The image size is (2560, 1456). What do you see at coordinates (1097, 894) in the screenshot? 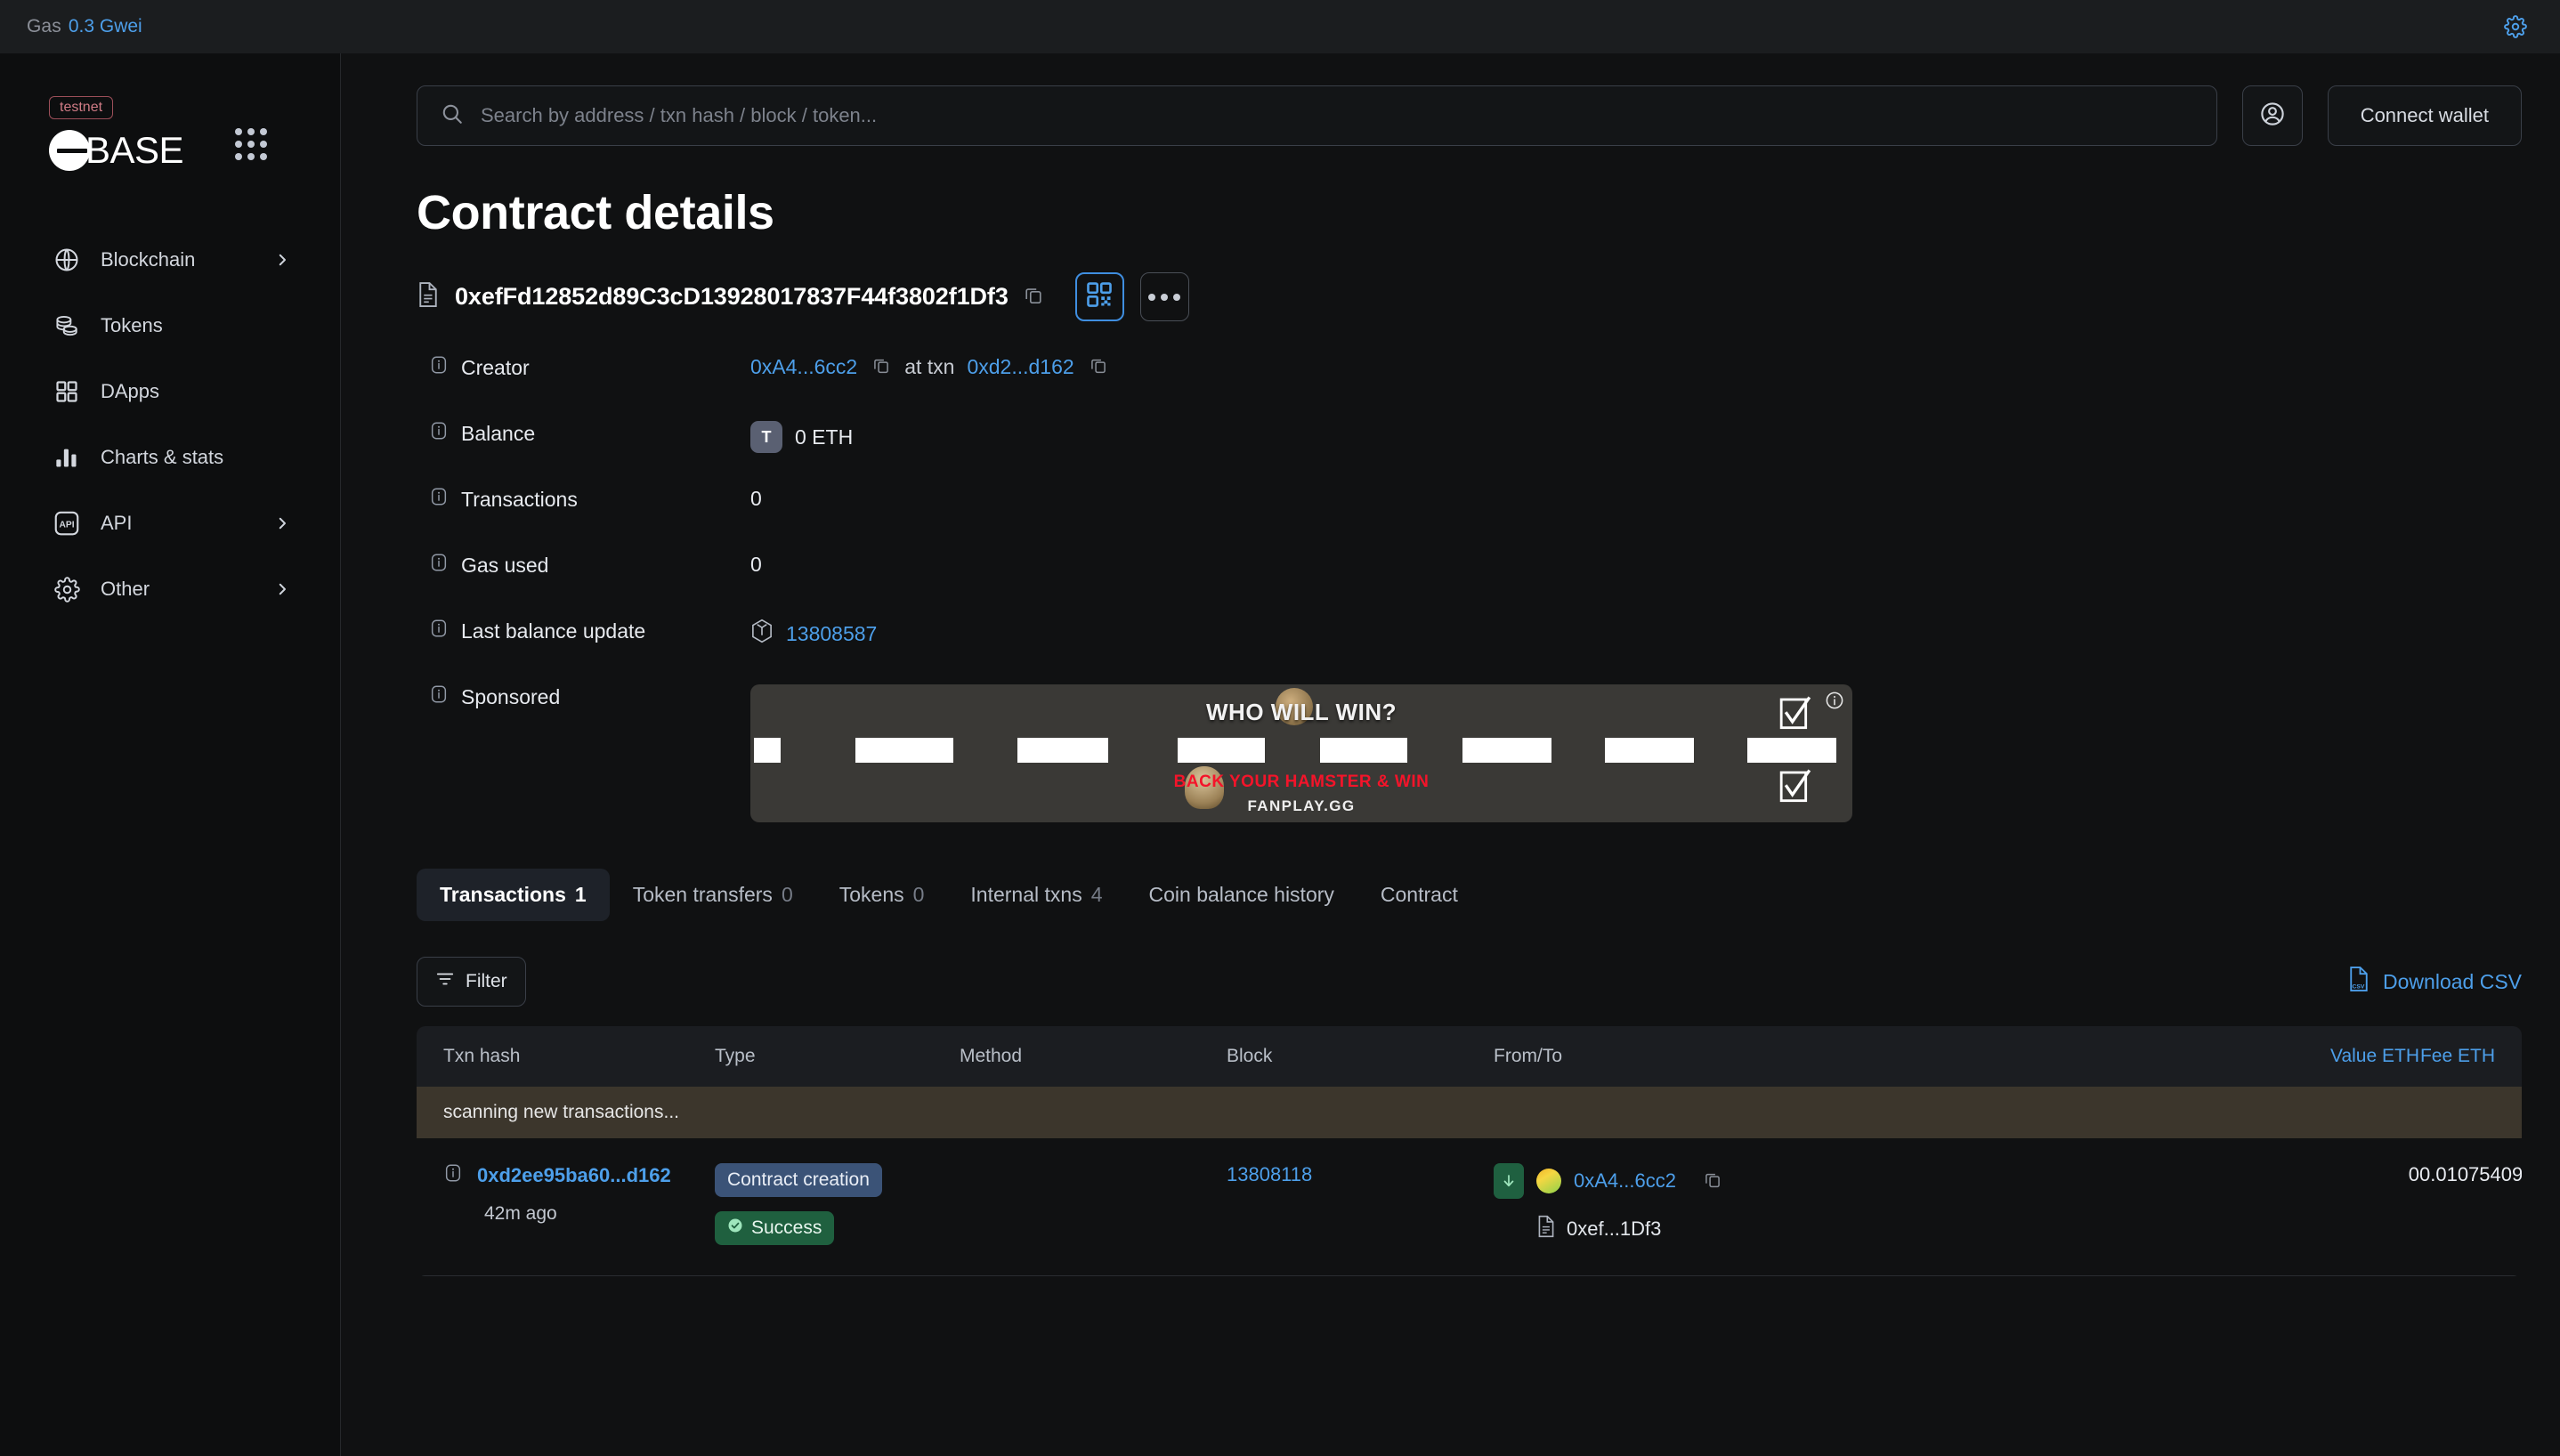
I see `tab-count: 4` at bounding box center [1097, 894].